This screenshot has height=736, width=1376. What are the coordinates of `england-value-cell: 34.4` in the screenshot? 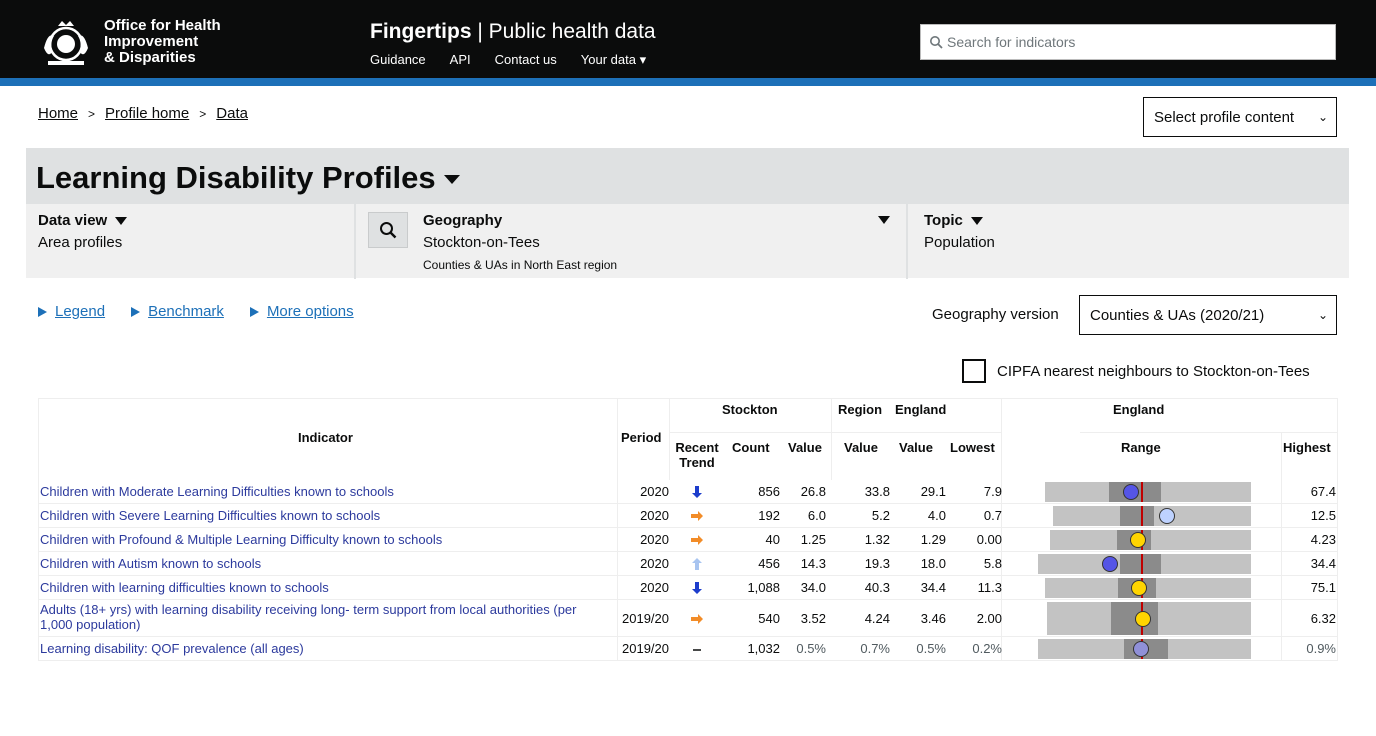 It's located at (933, 587).